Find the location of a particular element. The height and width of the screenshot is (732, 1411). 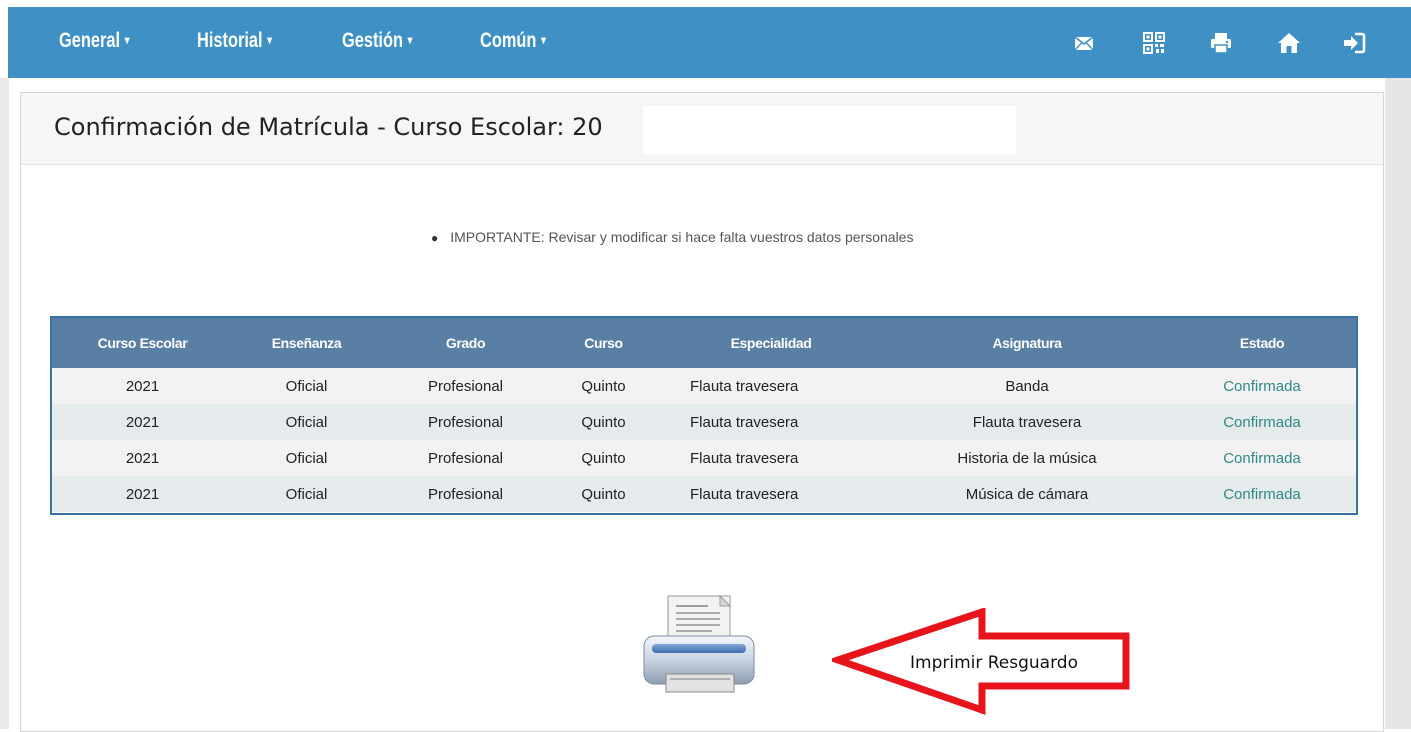

page-gutter-left is located at coordinates (4, 403).